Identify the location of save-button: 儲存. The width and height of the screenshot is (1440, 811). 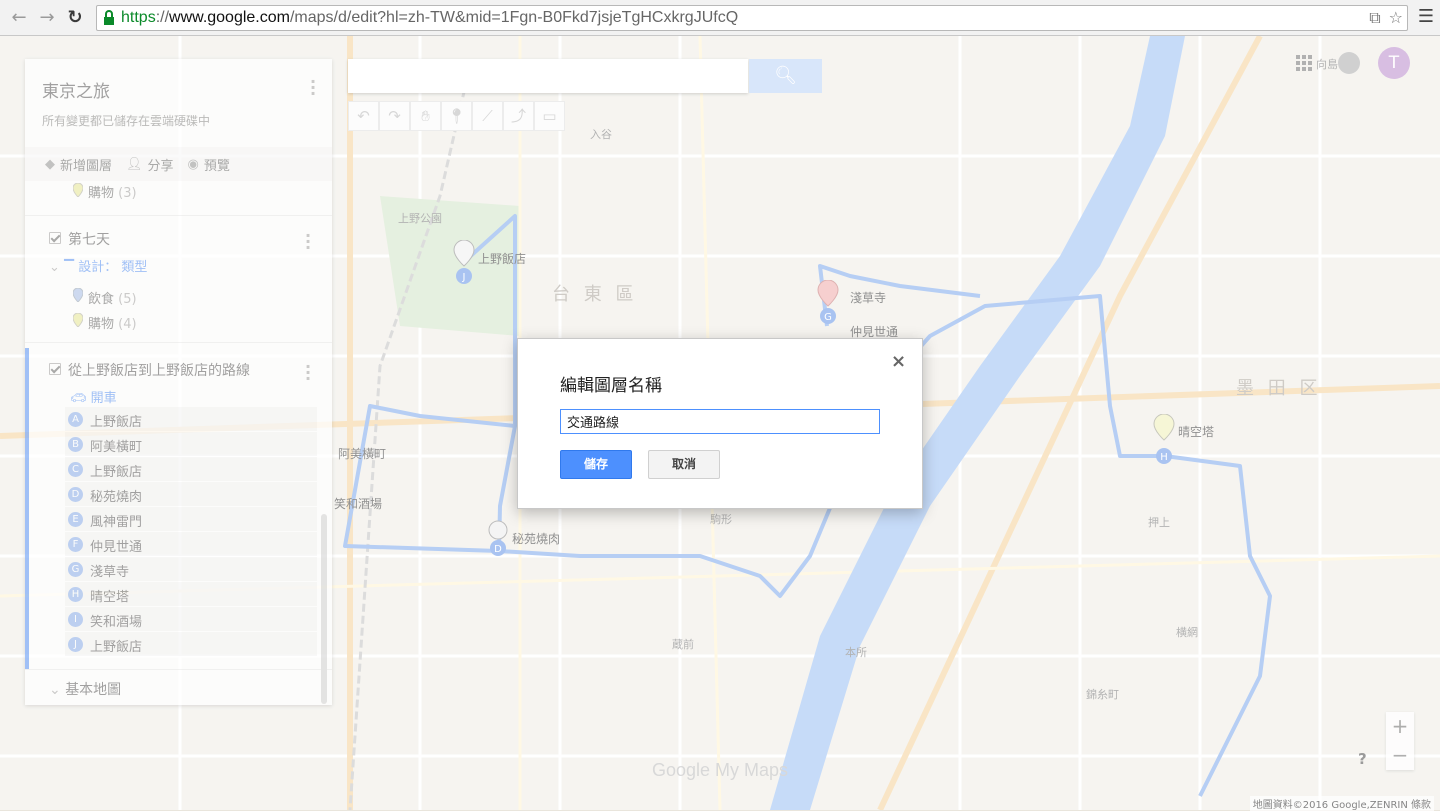
(596, 464).